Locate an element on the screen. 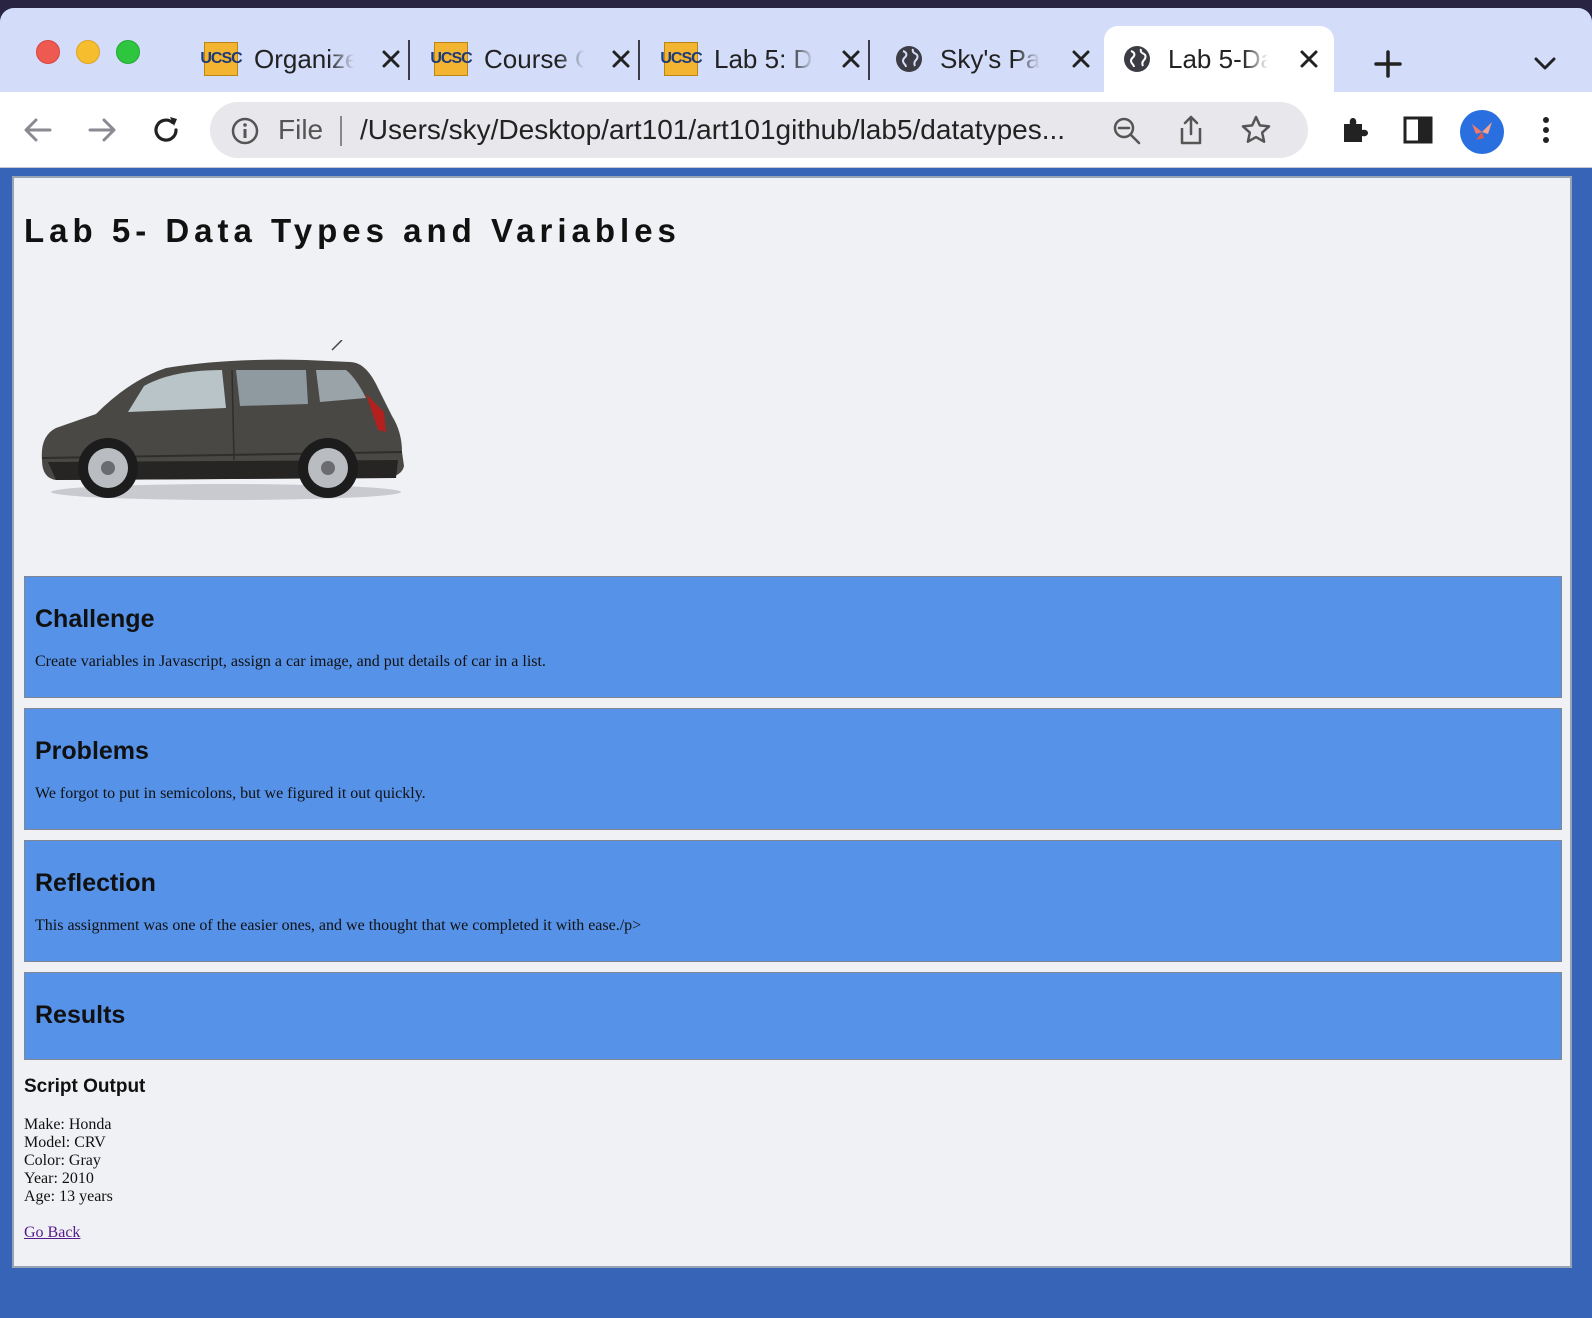 This screenshot has height=1318, width=1592. tab-organize: UCSC Organize is located at coordinates (301, 59).